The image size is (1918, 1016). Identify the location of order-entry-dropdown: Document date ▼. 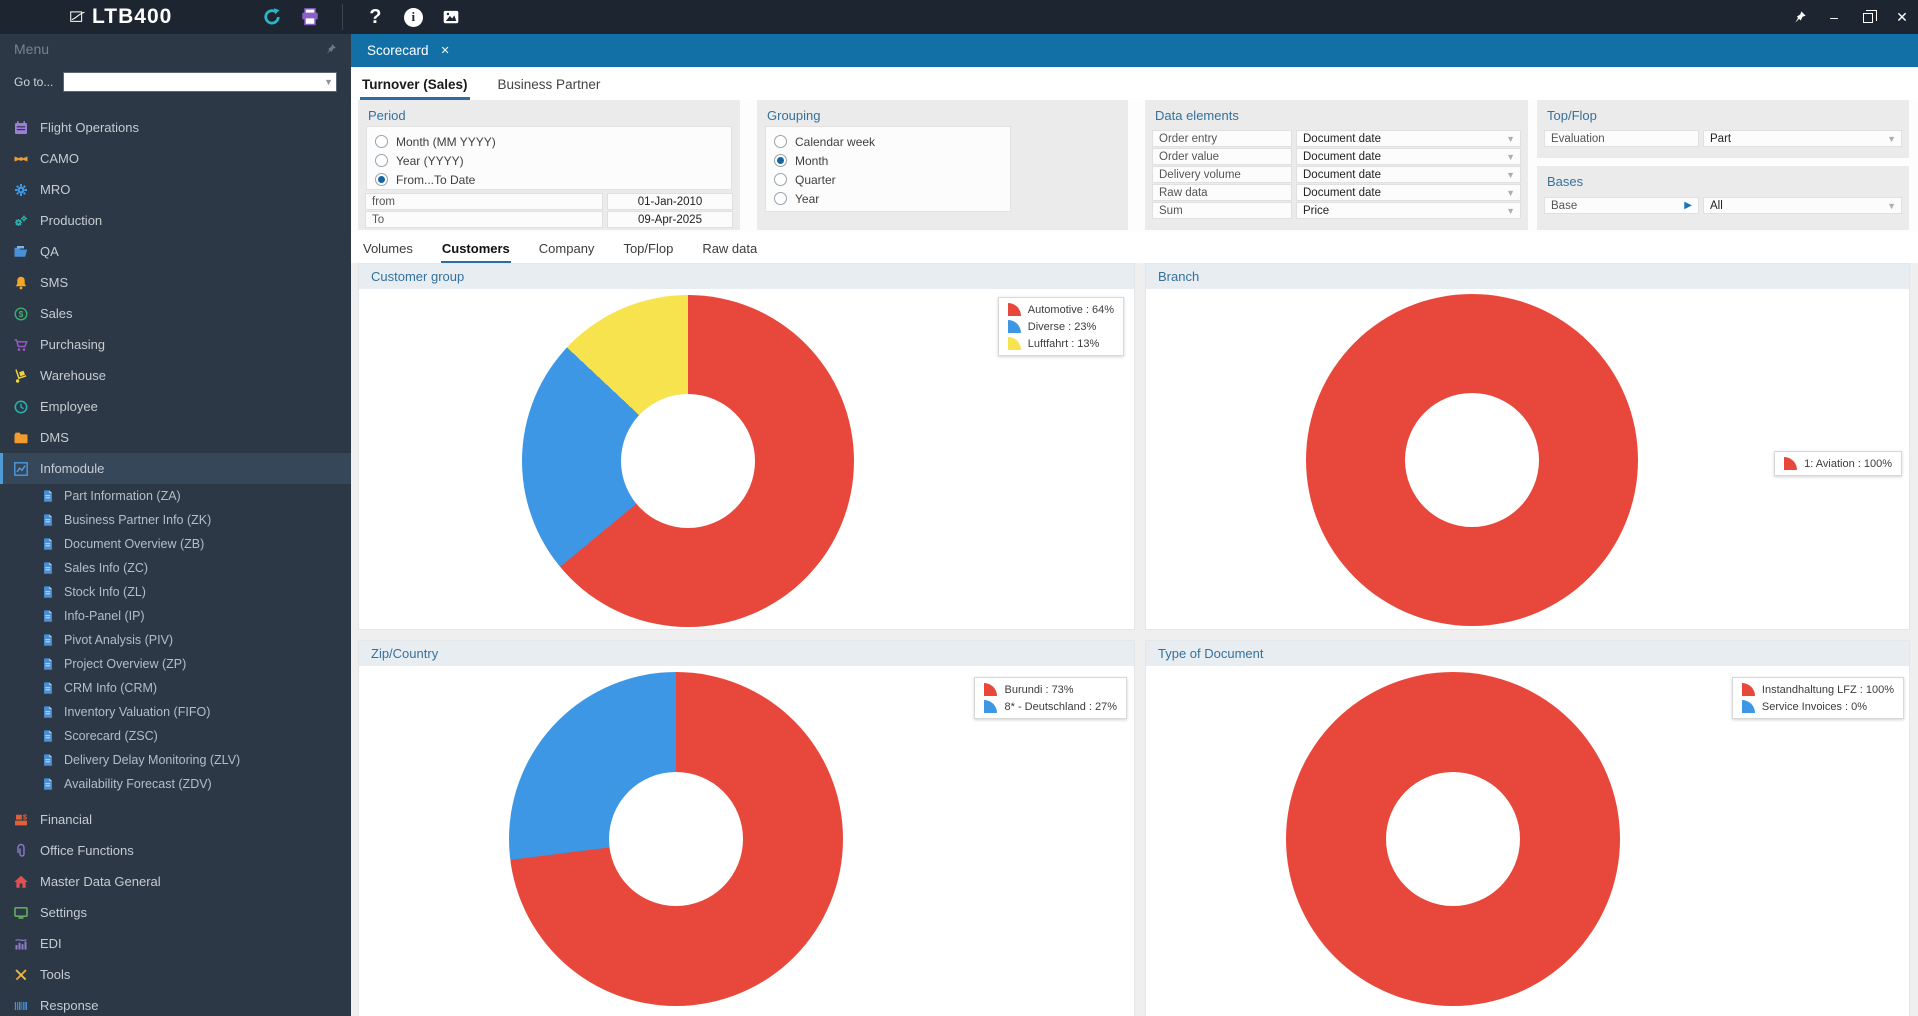
(1408, 138).